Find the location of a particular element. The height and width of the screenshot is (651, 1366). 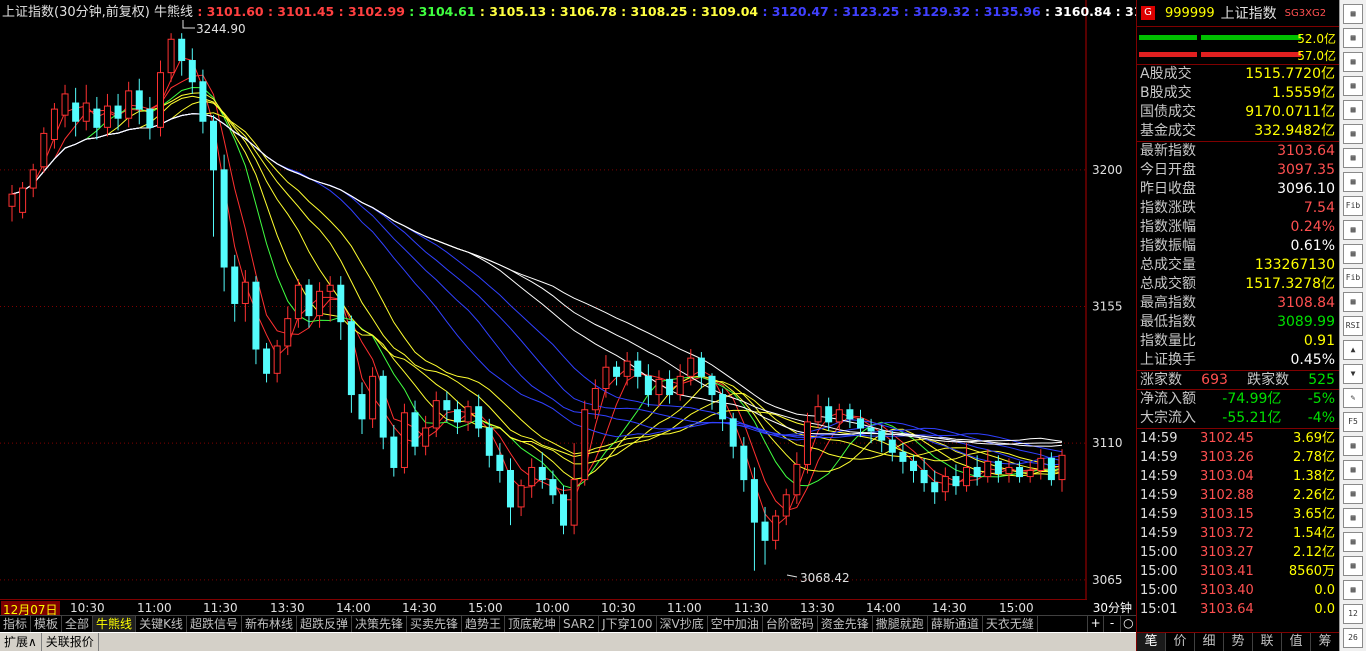

indicator-tab: 天衣无缝 is located at coordinates (1010, 624).